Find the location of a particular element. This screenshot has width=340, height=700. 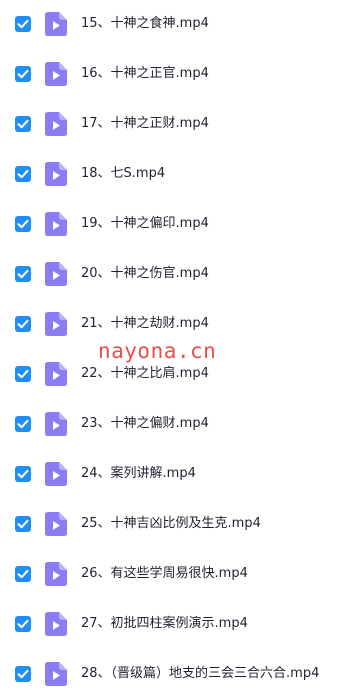

file-row: 16、十神之正官.mp4 is located at coordinates (170, 75).